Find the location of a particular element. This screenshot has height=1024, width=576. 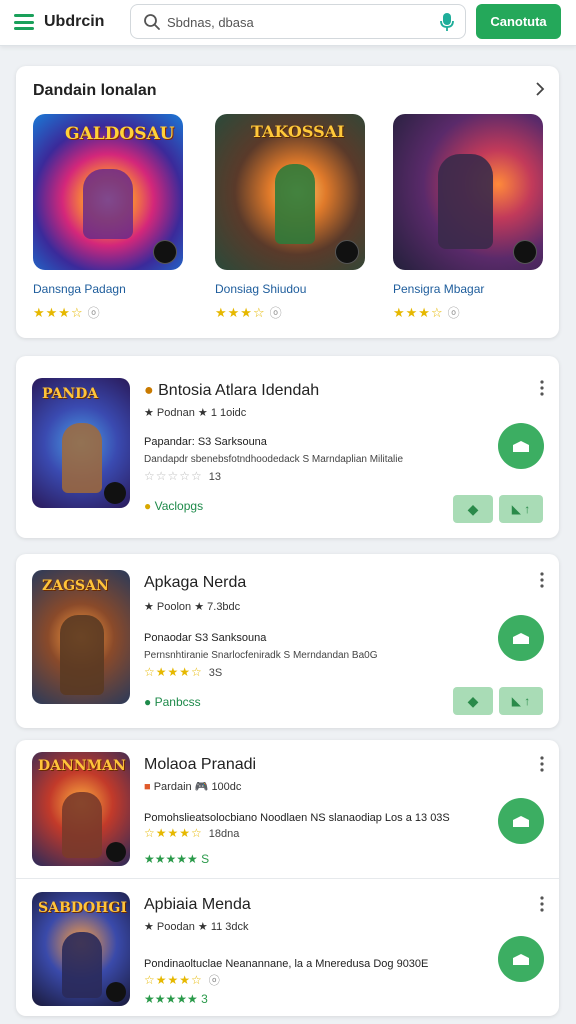

game-artwork: TAKOSSAI is located at coordinates (290, 192).